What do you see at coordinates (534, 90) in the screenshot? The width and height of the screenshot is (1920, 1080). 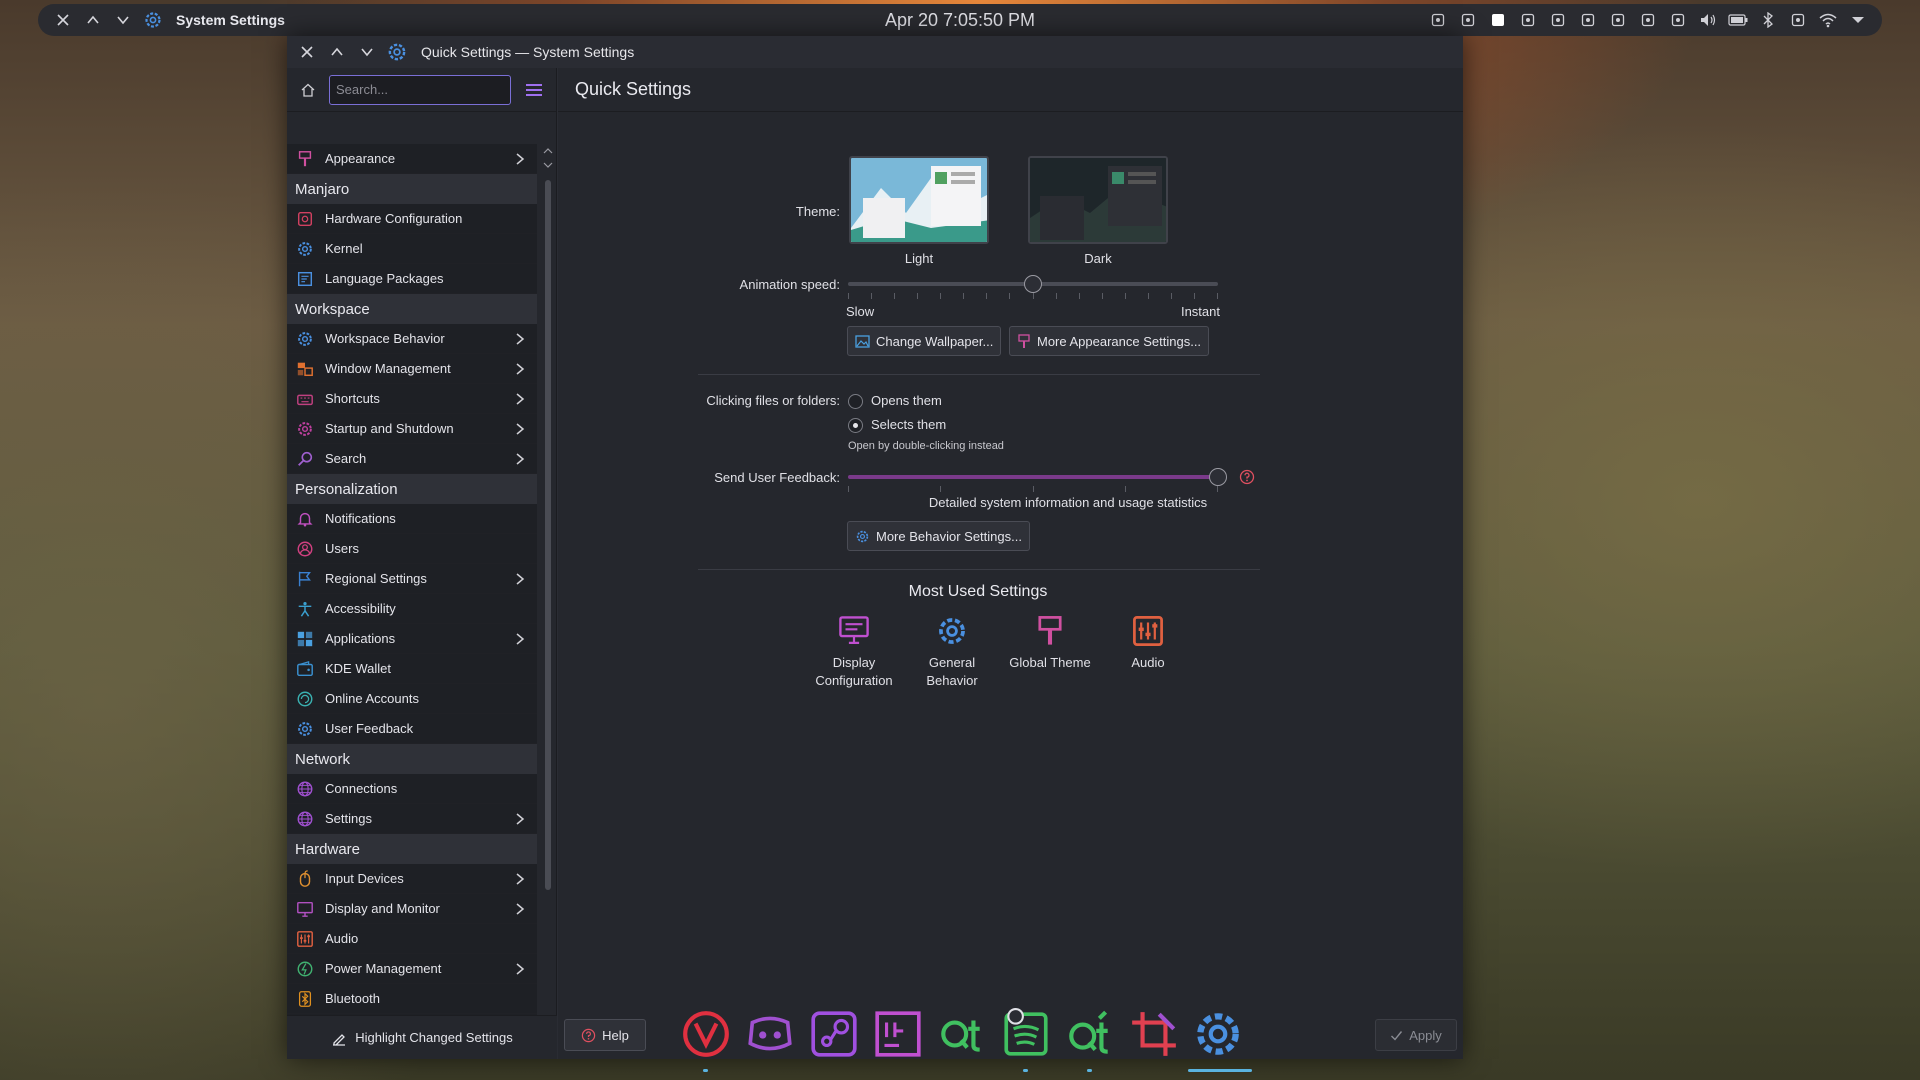 I see `hamburger-menu-icon` at bounding box center [534, 90].